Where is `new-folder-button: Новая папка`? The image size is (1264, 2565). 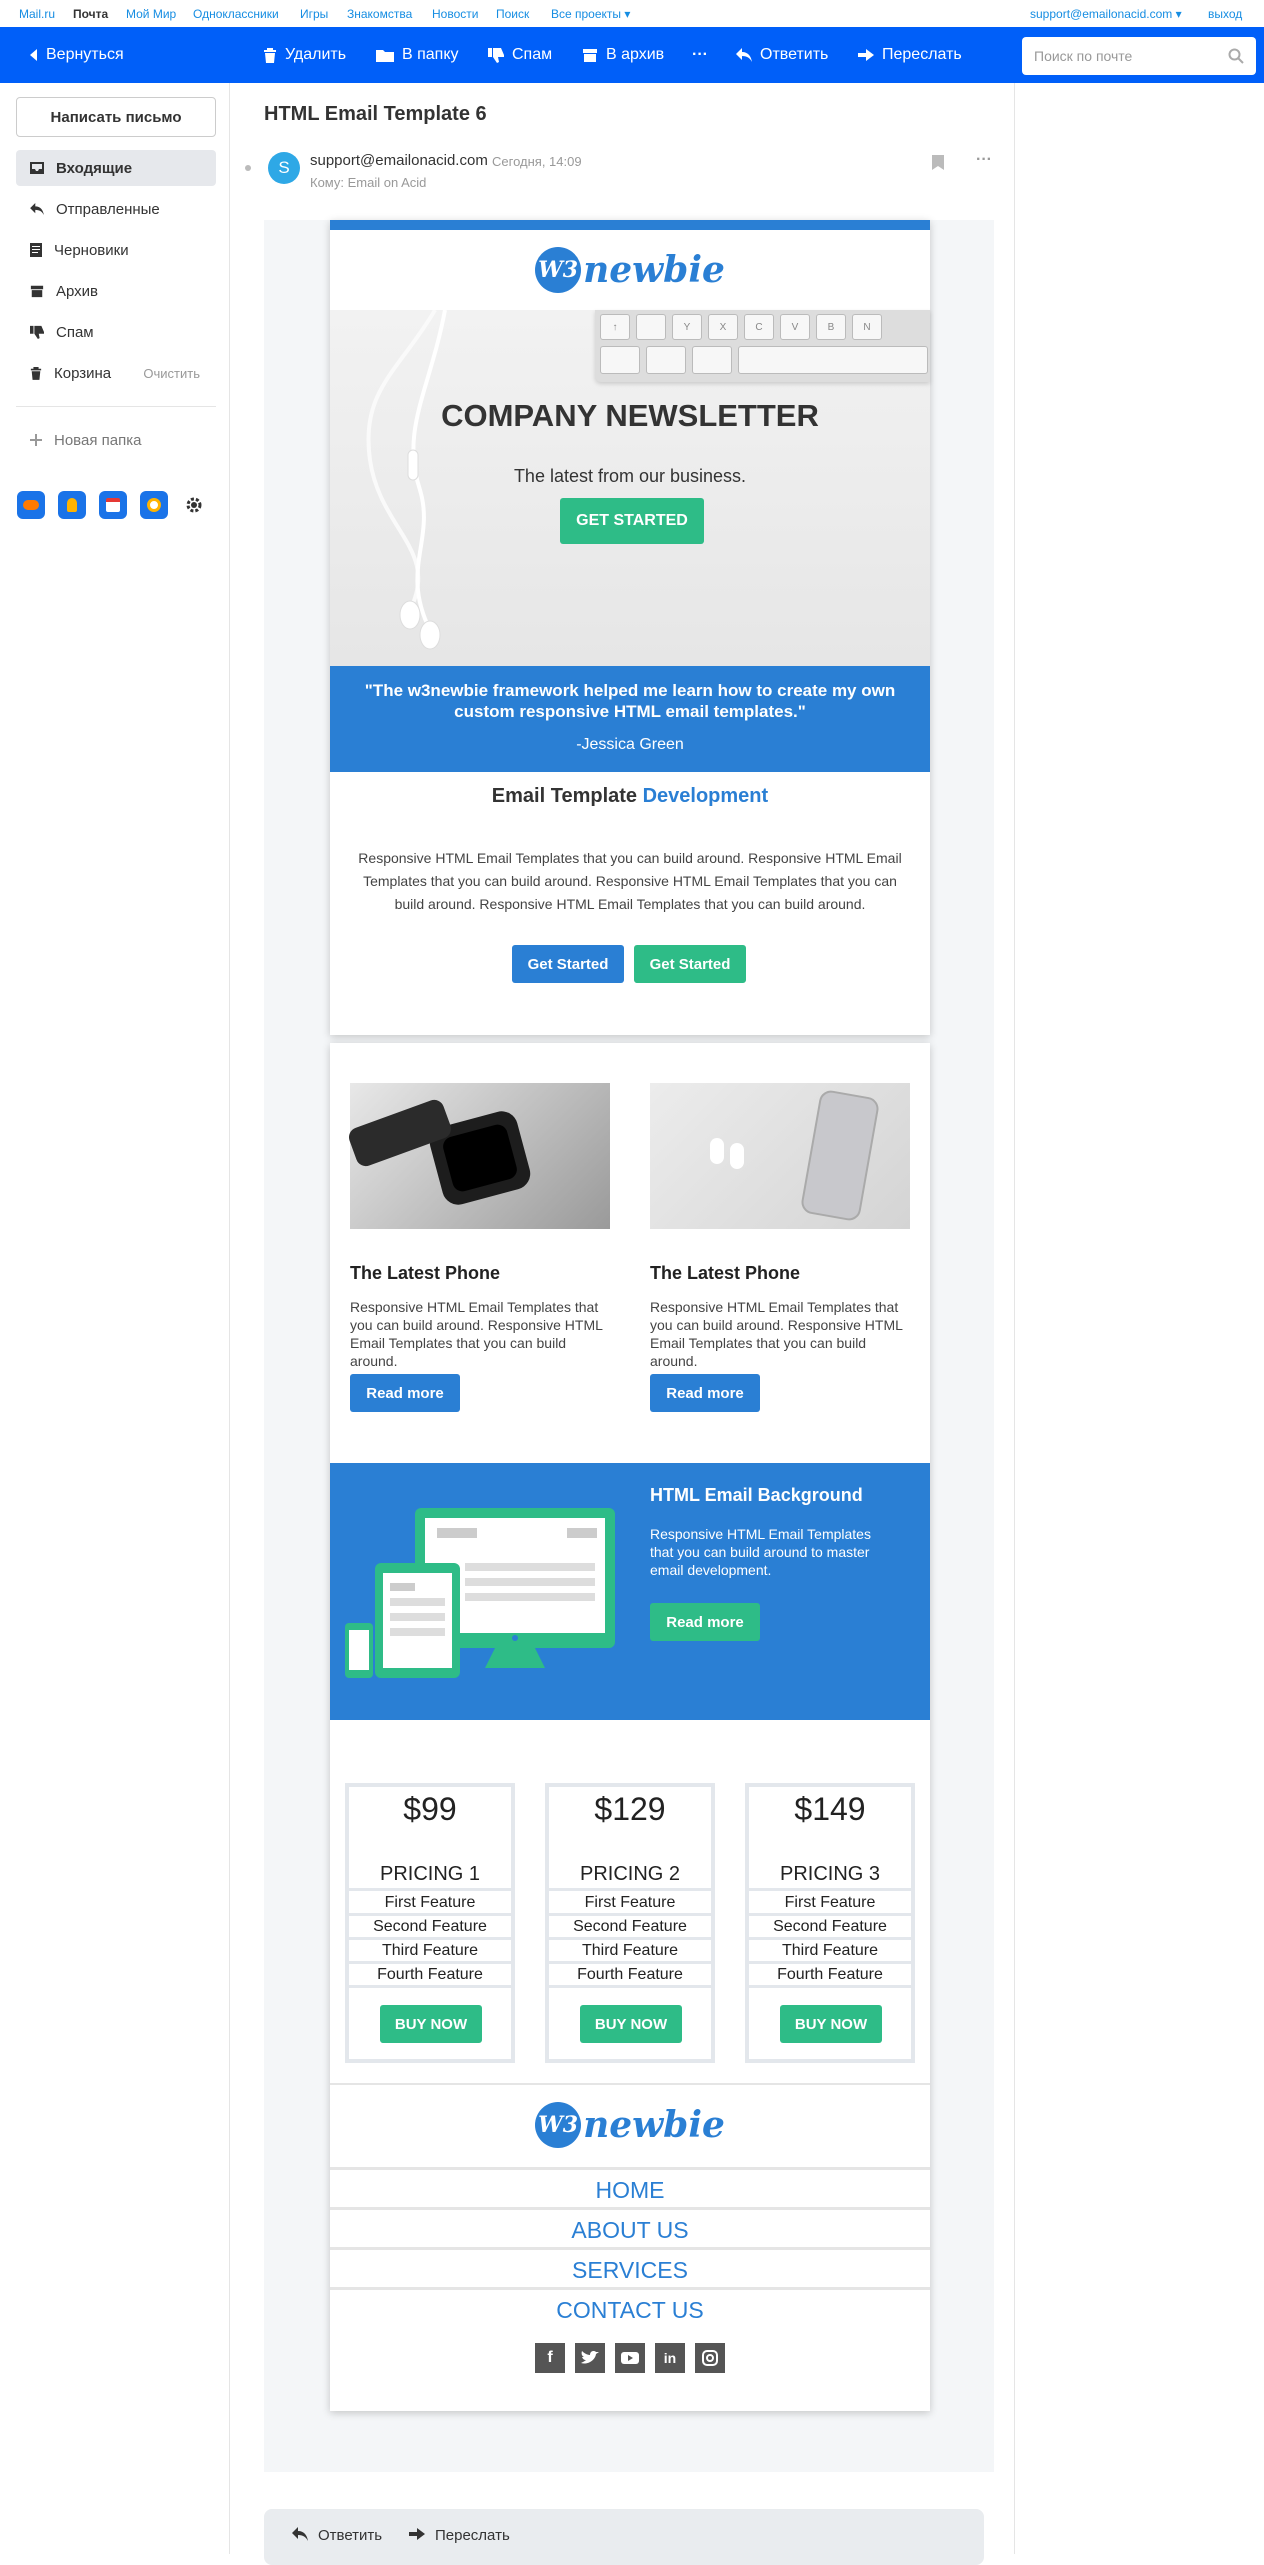
new-folder-button: Новая папка is located at coordinates (116, 440).